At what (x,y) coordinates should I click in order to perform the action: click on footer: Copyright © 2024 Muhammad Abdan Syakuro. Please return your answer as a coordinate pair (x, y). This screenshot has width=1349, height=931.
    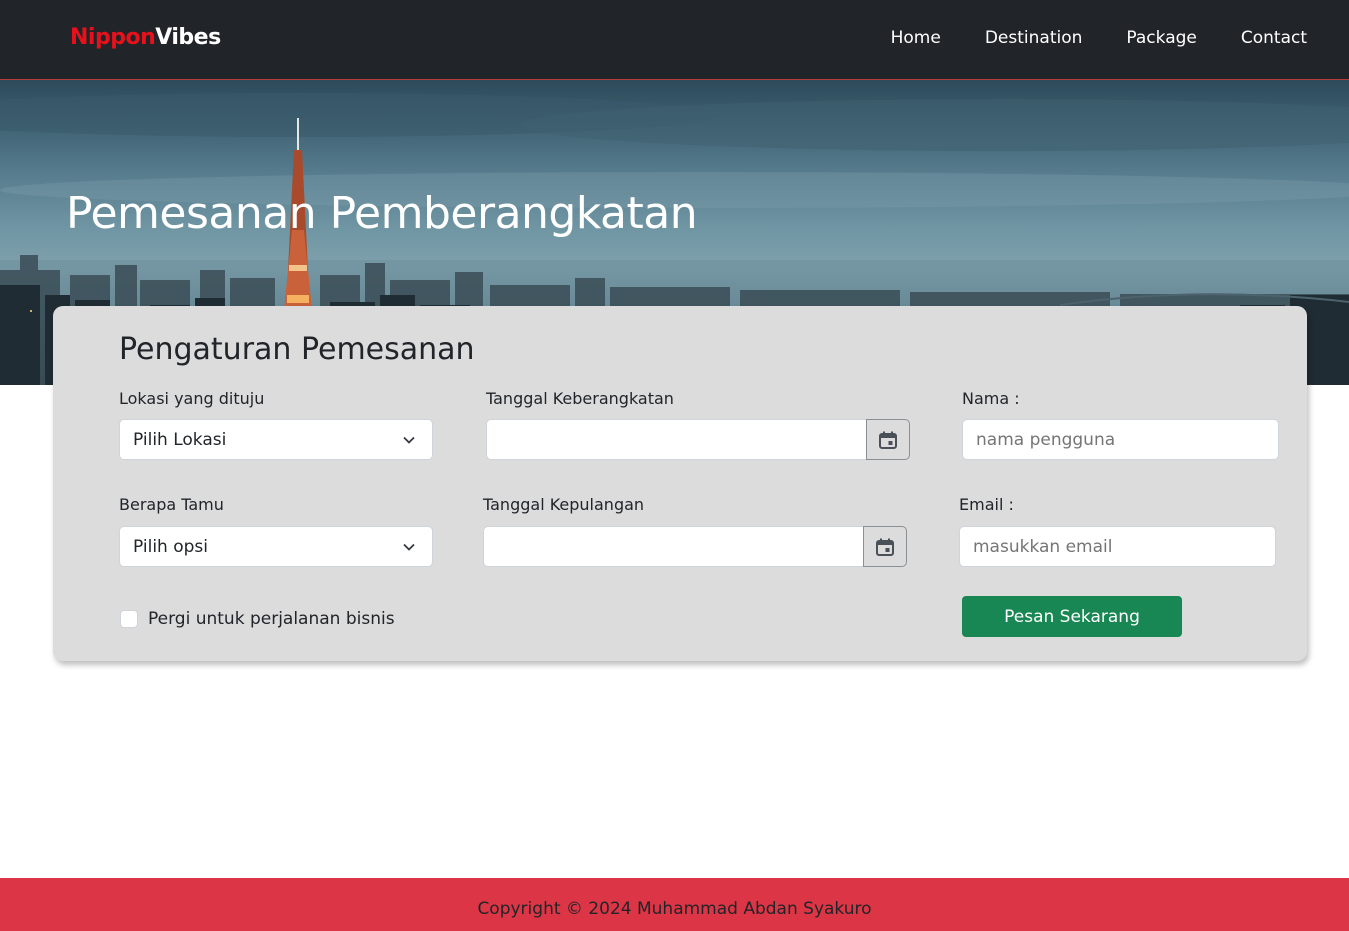
    Looking at the image, I should click on (674, 904).